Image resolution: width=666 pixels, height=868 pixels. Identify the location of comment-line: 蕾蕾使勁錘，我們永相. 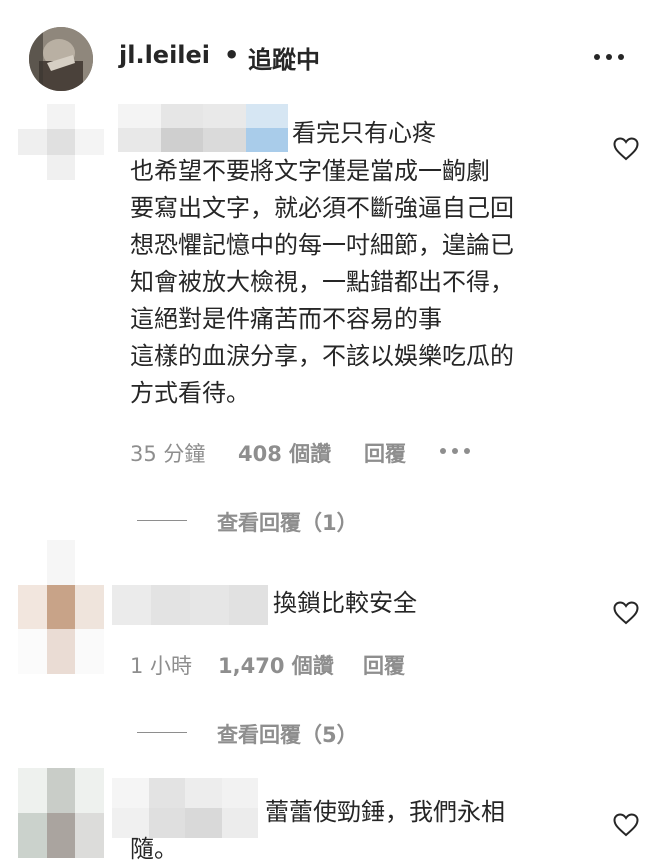
(385, 812).